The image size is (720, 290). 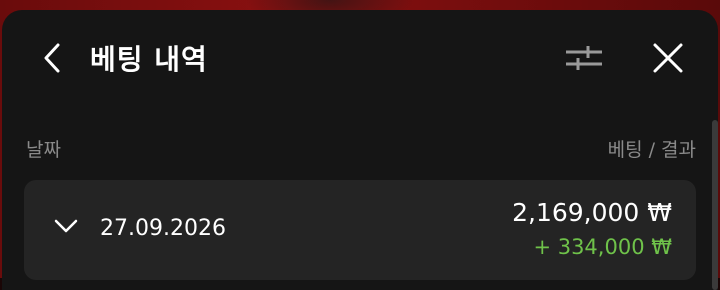 I want to click on close-icon, so click(x=668, y=60).